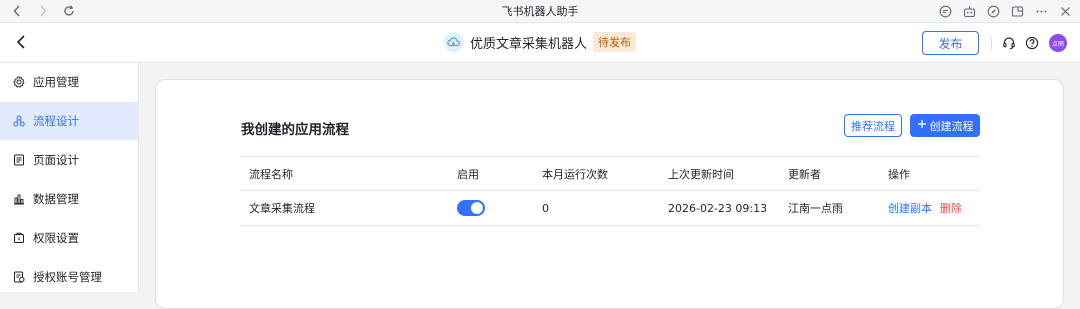  Describe the element at coordinates (282, 208) in the screenshot. I see `flow-name: 文章采集流程` at that location.